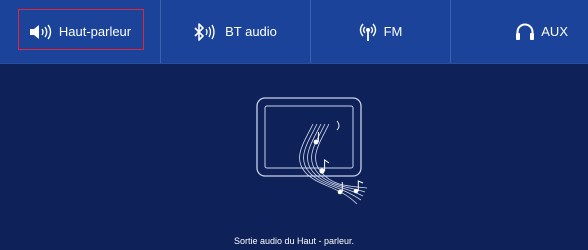 This screenshot has width=588, height=250. Describe the element at coordinates (310, 154) in the screenshot. I see `tablet-music-icon` at that location.